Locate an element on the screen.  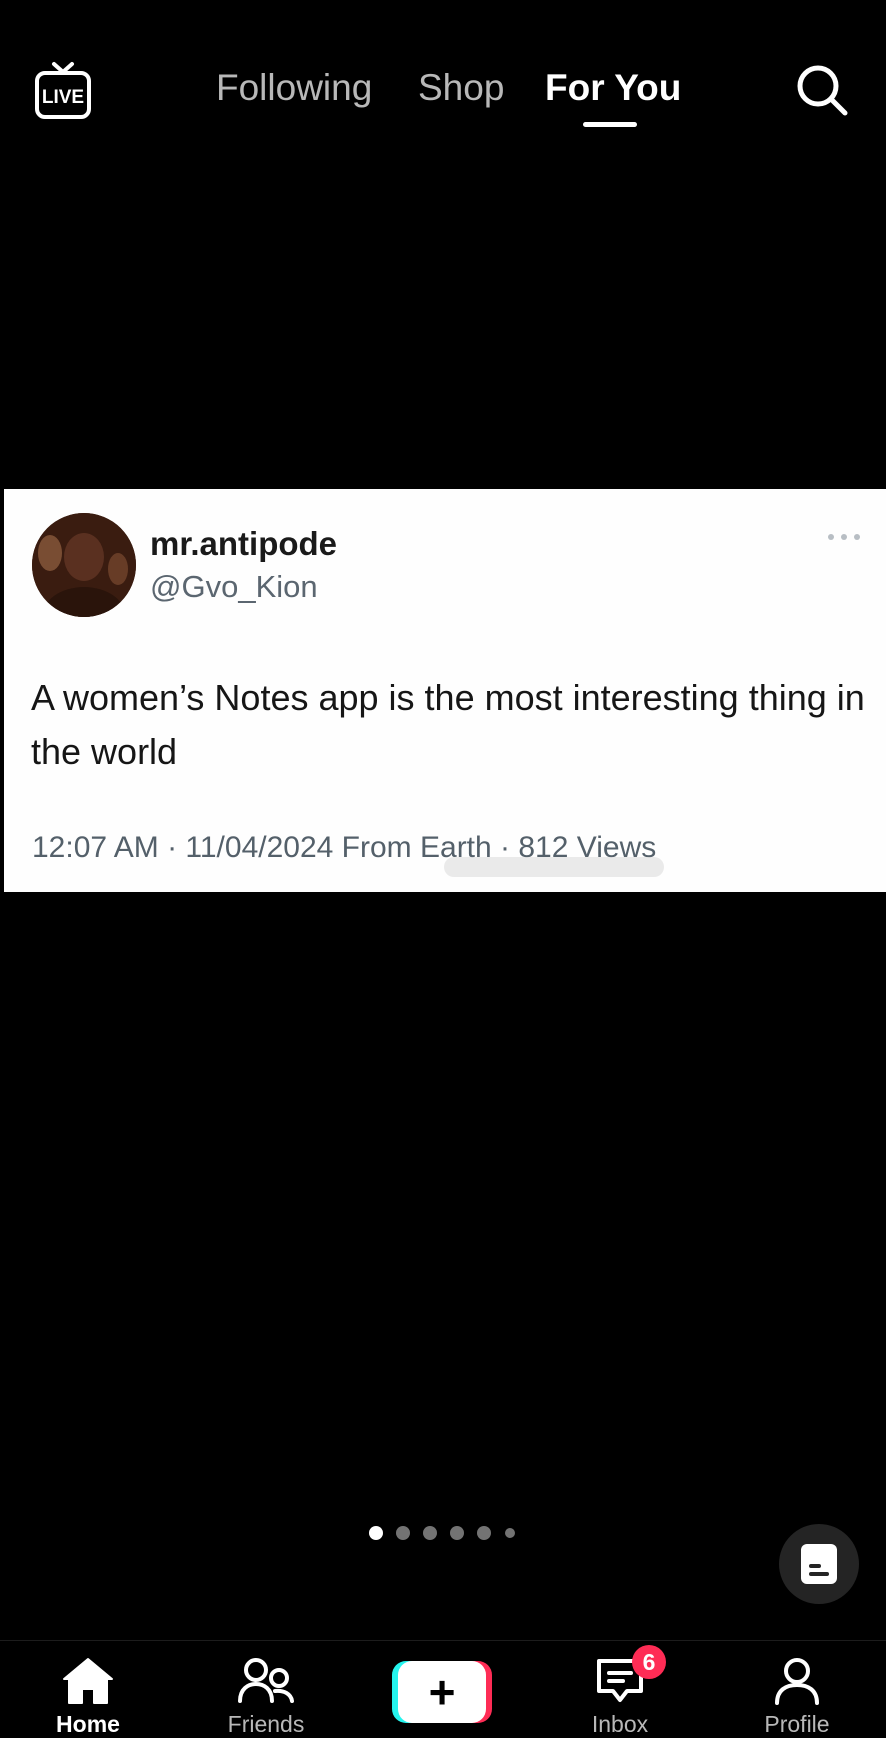
create-button: + is located at coordinates (442, 1692).